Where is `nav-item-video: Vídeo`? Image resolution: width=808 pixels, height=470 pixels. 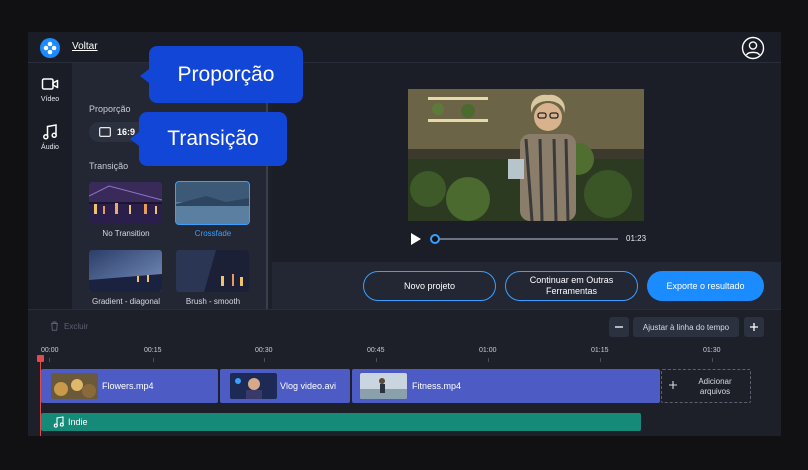
nav-item-video: Vídeo is located at coordinates (50, 89).